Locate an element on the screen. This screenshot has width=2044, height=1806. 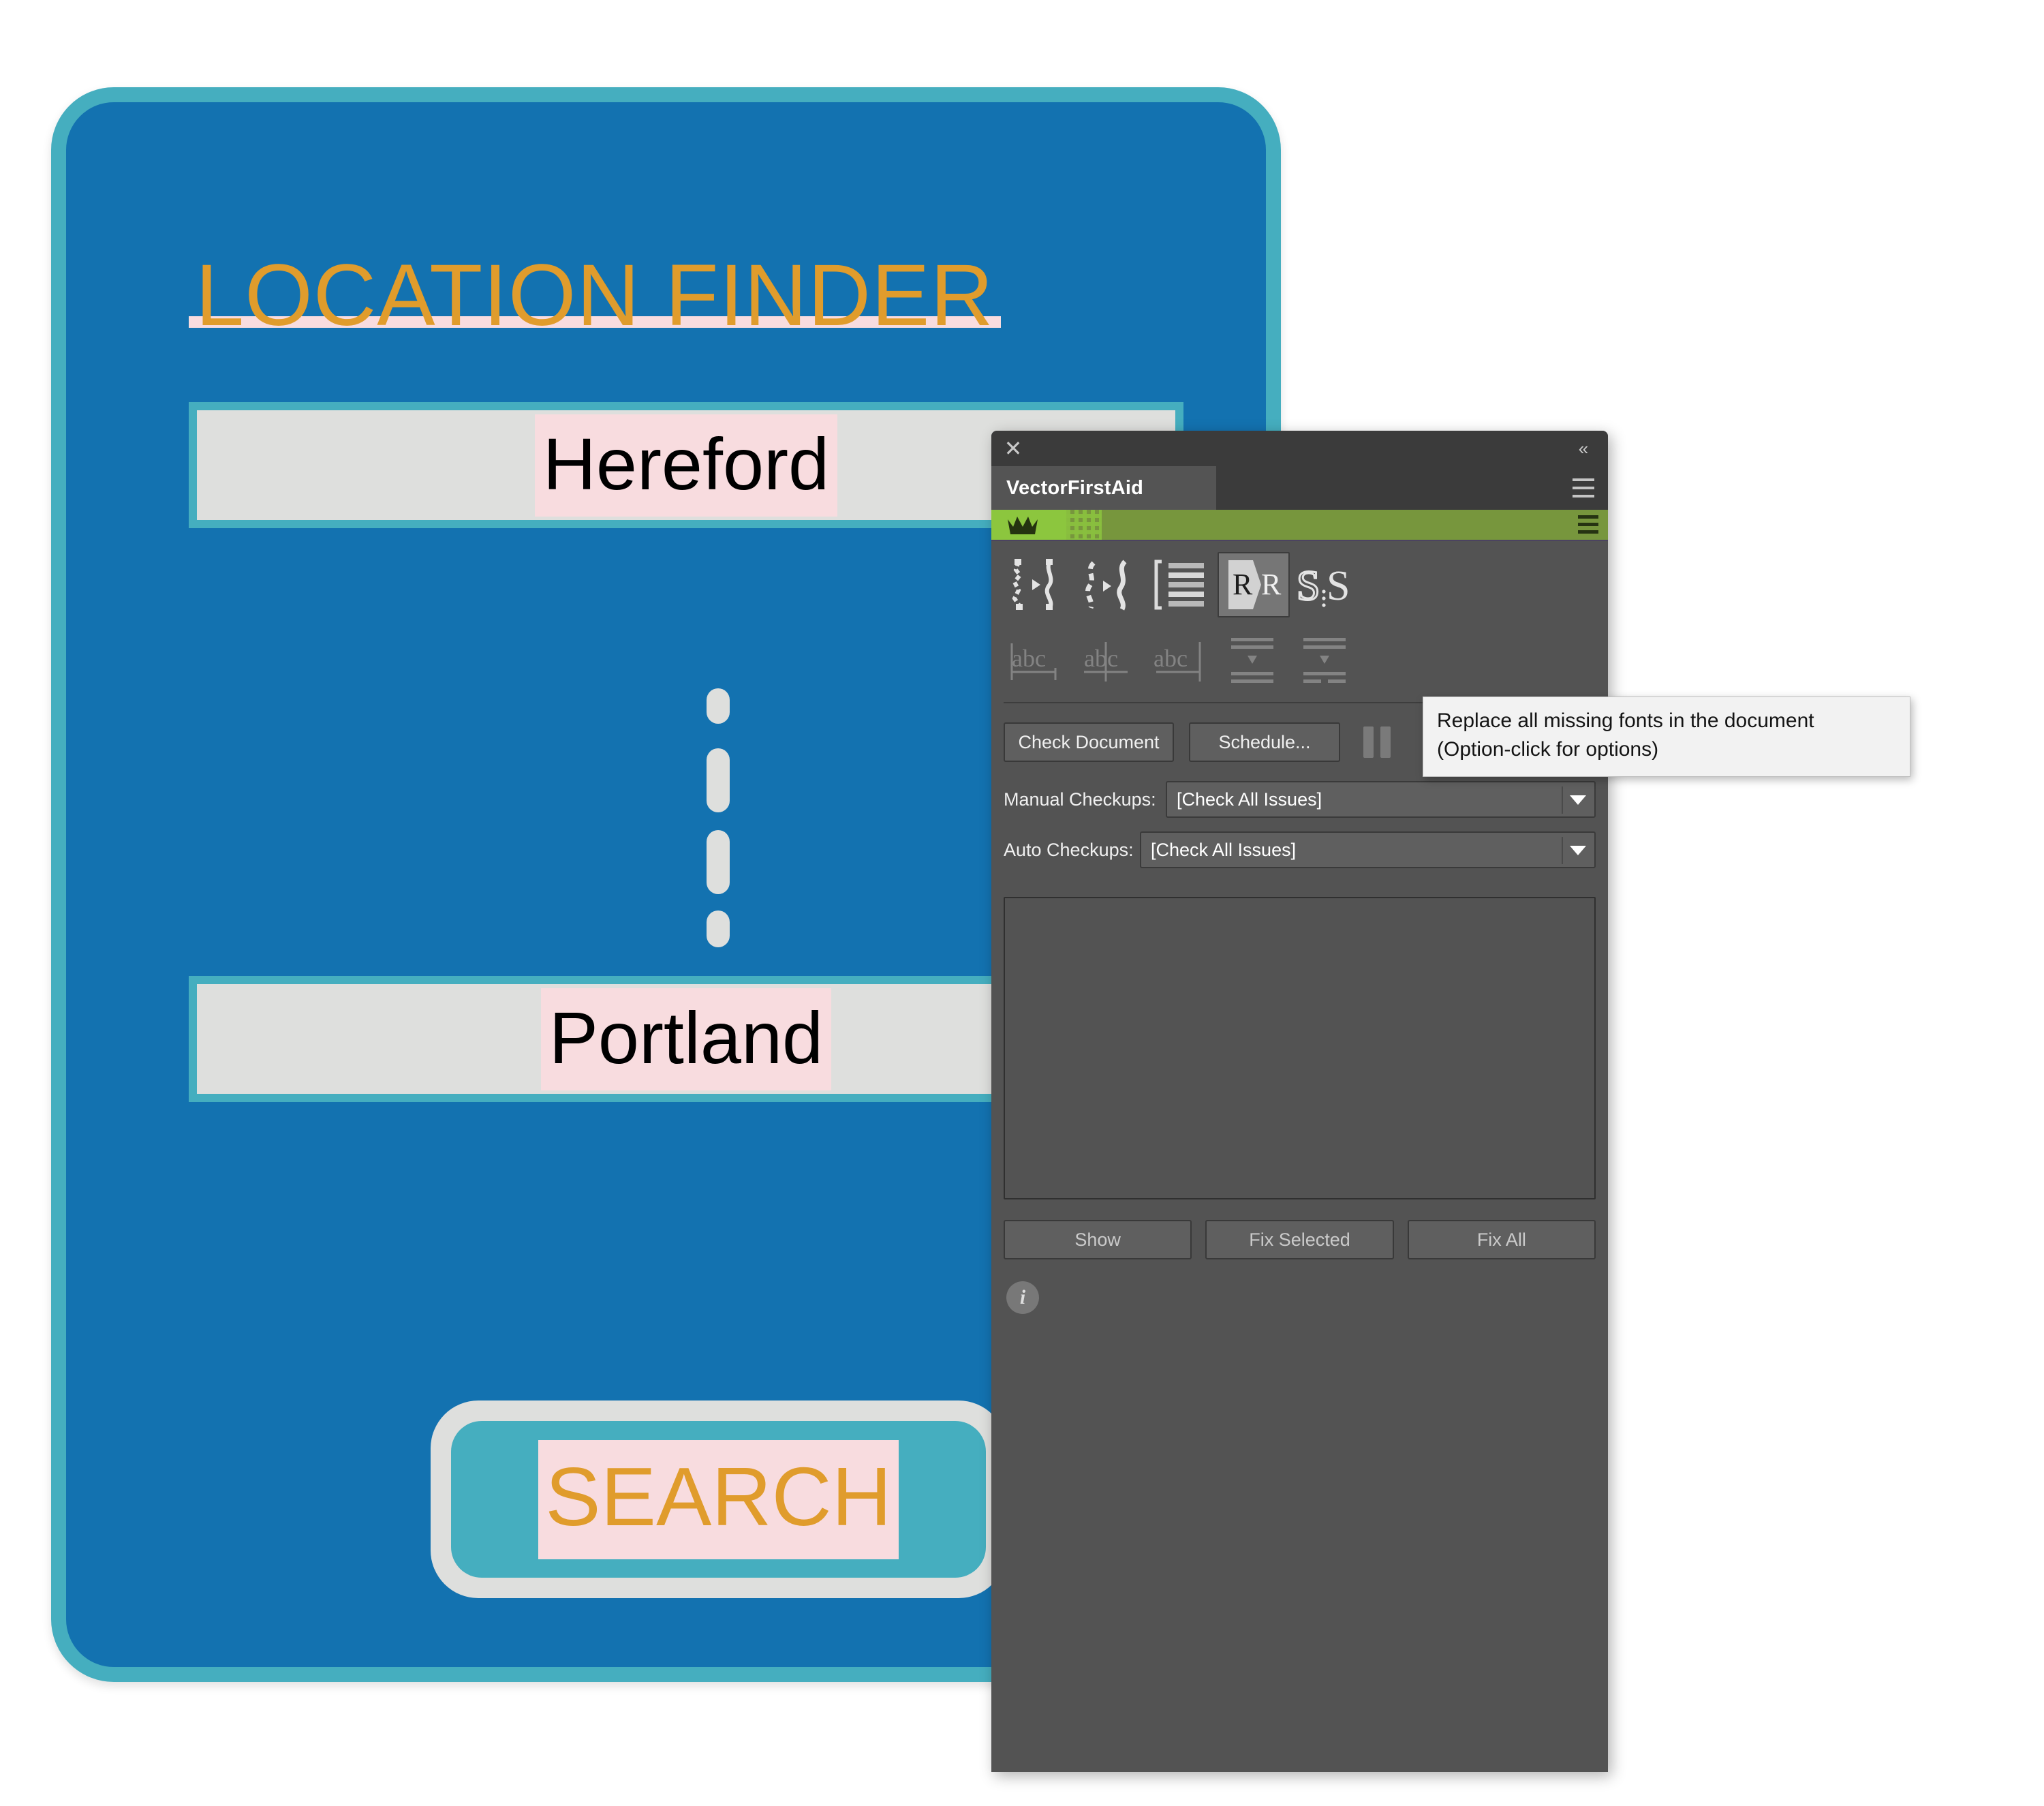
paragraph-spacing-uneven-icon is located at coordinates (1326, 661).